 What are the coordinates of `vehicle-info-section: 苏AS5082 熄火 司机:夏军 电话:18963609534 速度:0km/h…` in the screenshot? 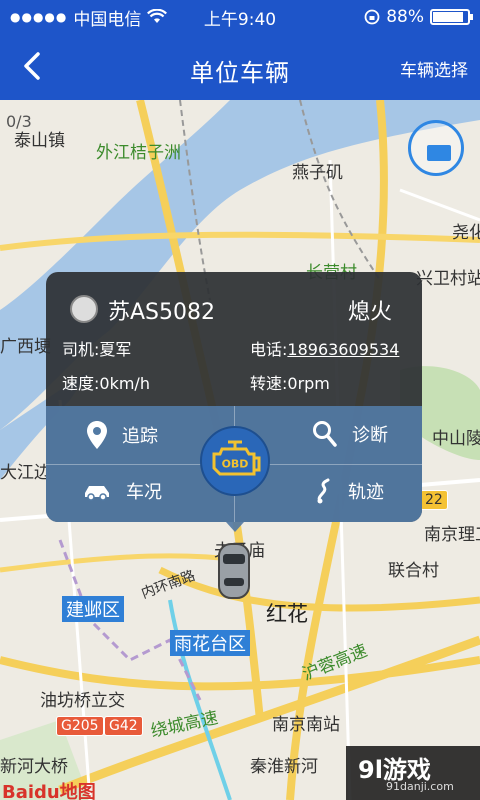 It's located at (234, 339).